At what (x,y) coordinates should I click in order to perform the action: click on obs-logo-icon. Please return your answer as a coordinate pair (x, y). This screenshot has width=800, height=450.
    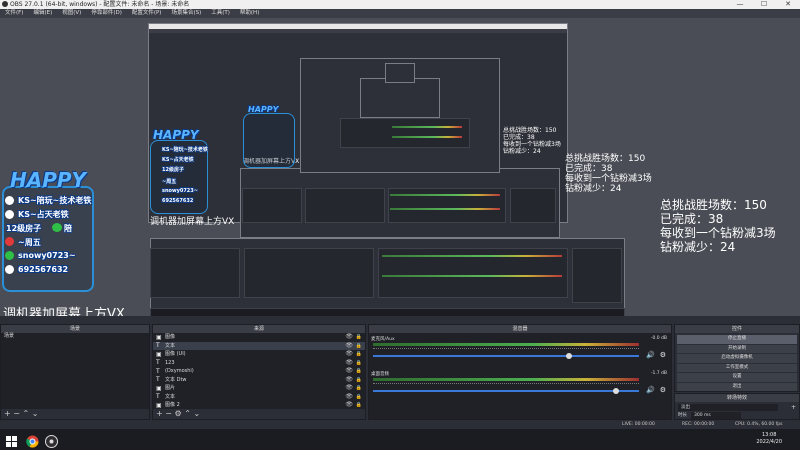
    Looking at the image, I should click on (5, 4).